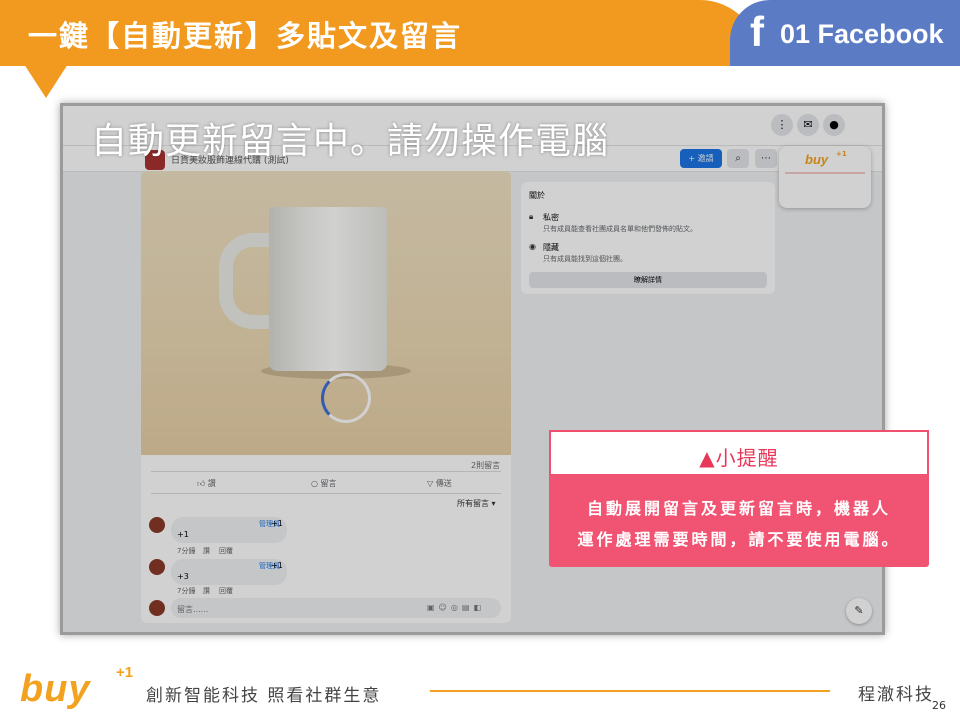 The height and width of the screenshot is (720, 960). What do you see at coordinates (739, 521) in the screenshot?
I see `reminder-body: 自動展開留言及更新留言時，機器人 運作處理需要時間，請不要使用電腦。` at bounding box center [739, 521].